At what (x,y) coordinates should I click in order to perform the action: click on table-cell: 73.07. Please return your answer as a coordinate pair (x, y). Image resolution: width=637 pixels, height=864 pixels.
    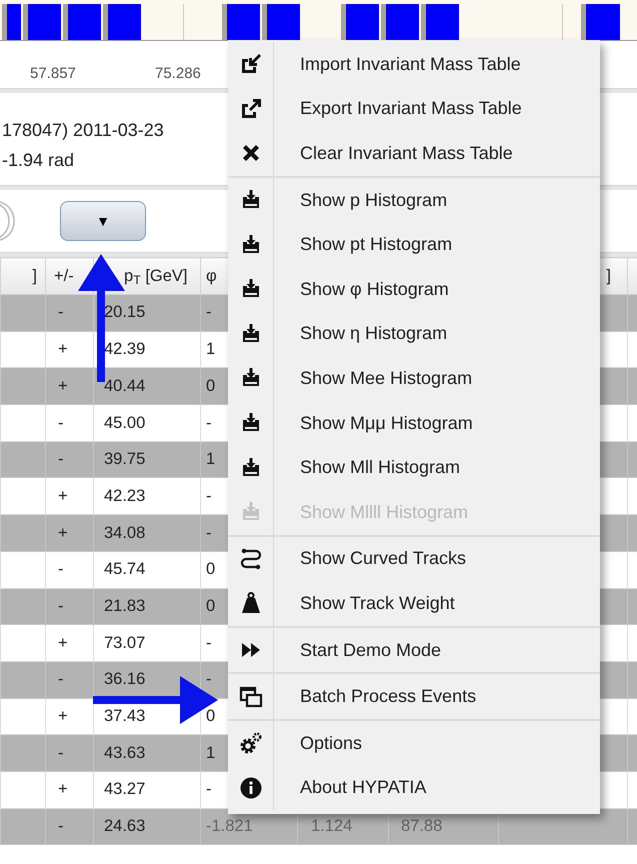
    Looking at the image, I should click on (147, 643).